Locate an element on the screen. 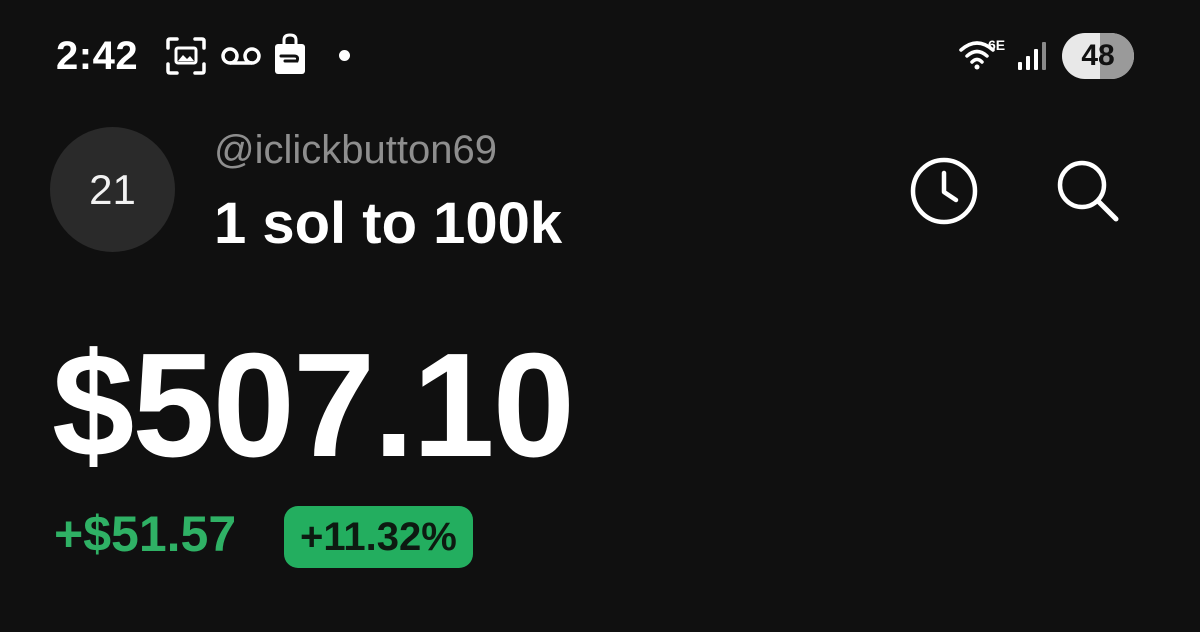 Image resolution: width=1200 pixels, height=632 pixels. battery-icon: 48 is located at coordinates (1098, 56).